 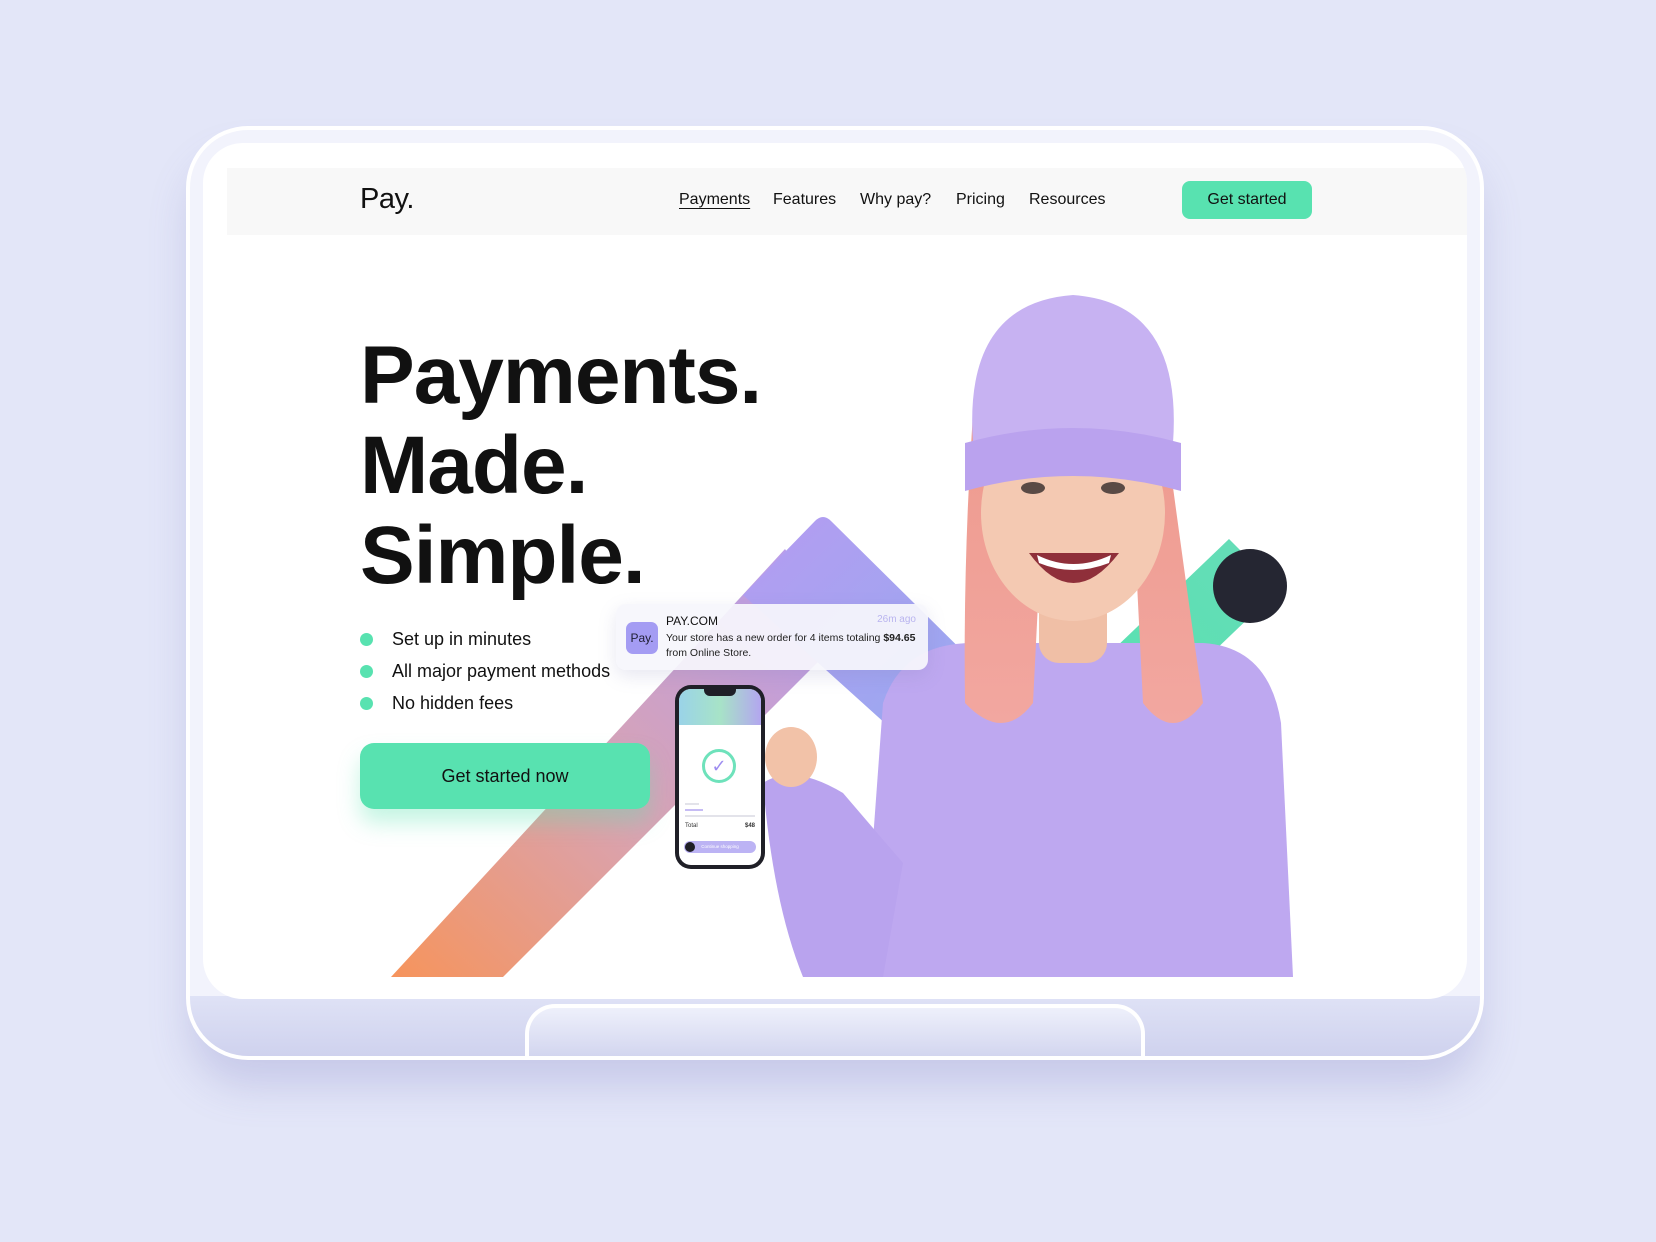 I want to click on feature-item: No hidden fees, so click(x=485, y=703).